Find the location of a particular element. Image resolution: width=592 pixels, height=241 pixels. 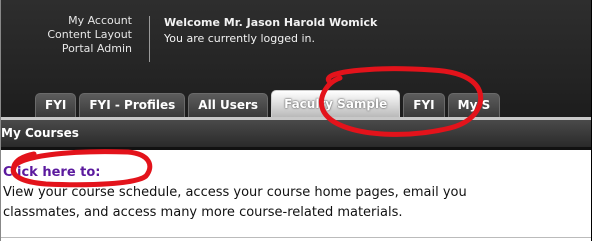

click-here-link: Click here to: is located at coordinates (52, 172).